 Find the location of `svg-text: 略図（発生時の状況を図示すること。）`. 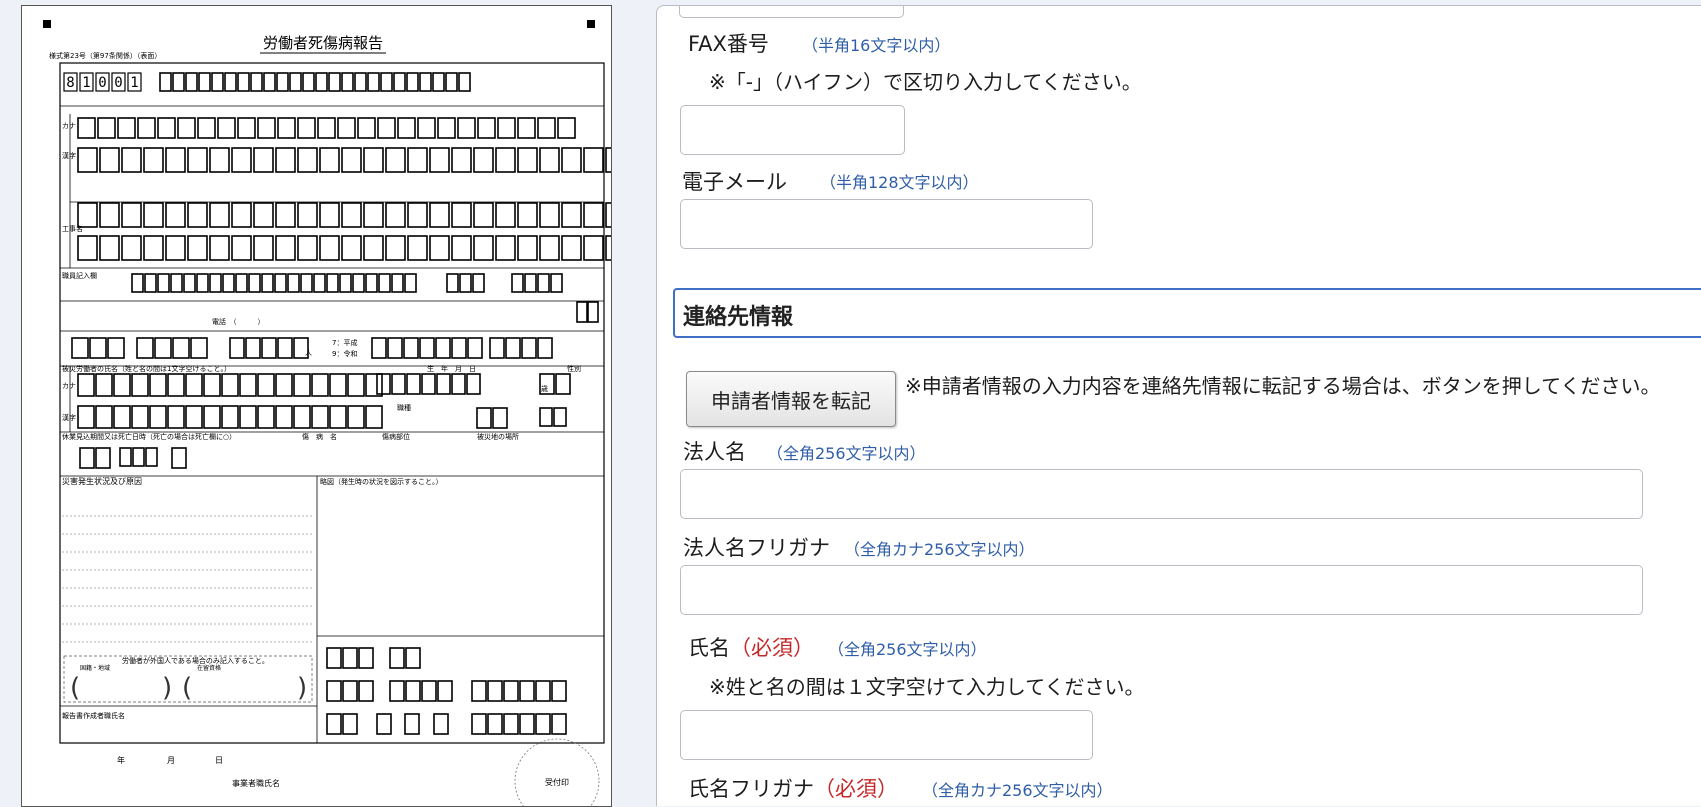

svg-text: 略図（発生時の状況を図示すること。） is located at coordinates (381, 481).